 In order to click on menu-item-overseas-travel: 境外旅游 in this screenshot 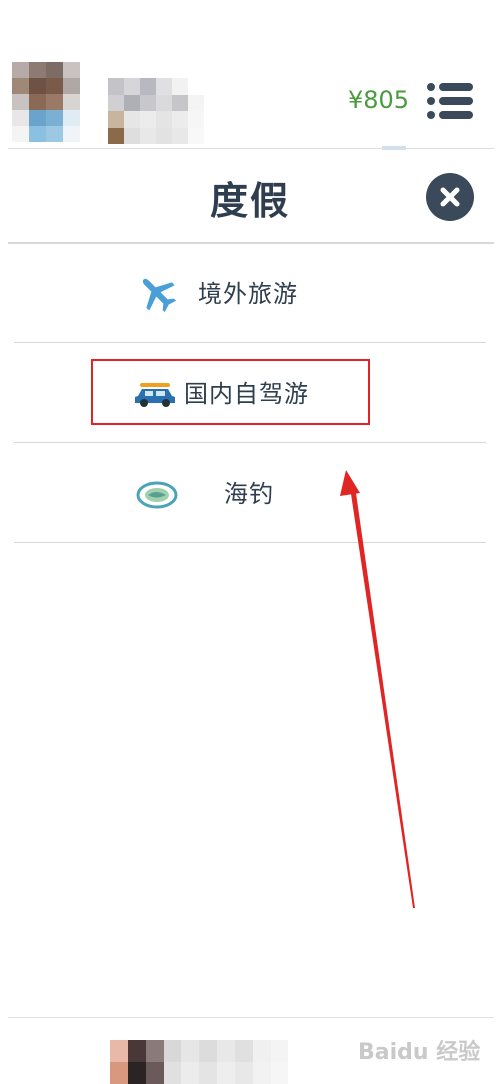, I will do `click(250, 294)`.